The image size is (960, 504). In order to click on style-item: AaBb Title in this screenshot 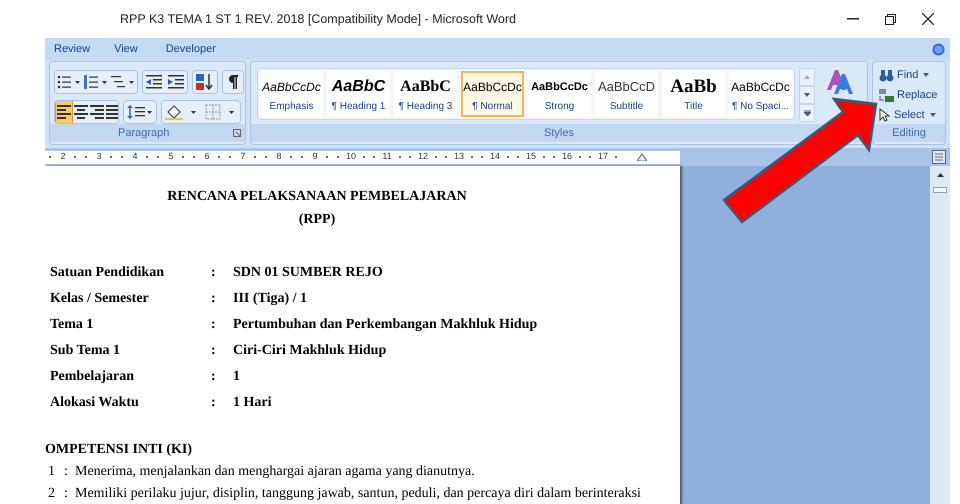, I will do `click(693, 94)`.